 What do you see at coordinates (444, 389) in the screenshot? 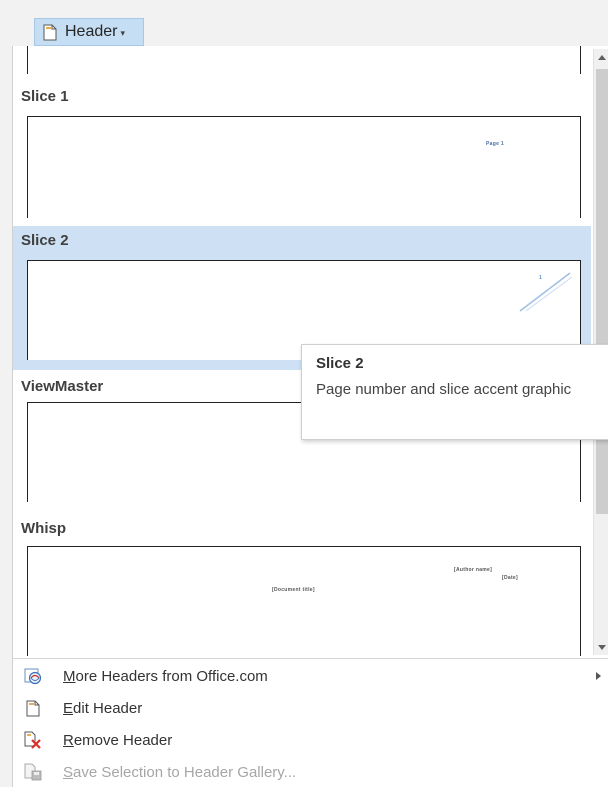
I see `tooltip-description: Page number and slice accent graphic` at bounding box center [444, 389].